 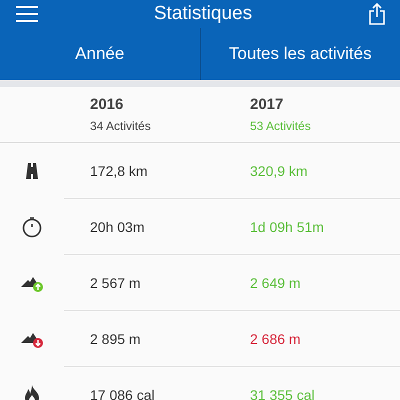 What do you see at coordinates (118, 226) in the screenshot?
I see `stat-value: 20h 03m` at bounding box center [118, 226].